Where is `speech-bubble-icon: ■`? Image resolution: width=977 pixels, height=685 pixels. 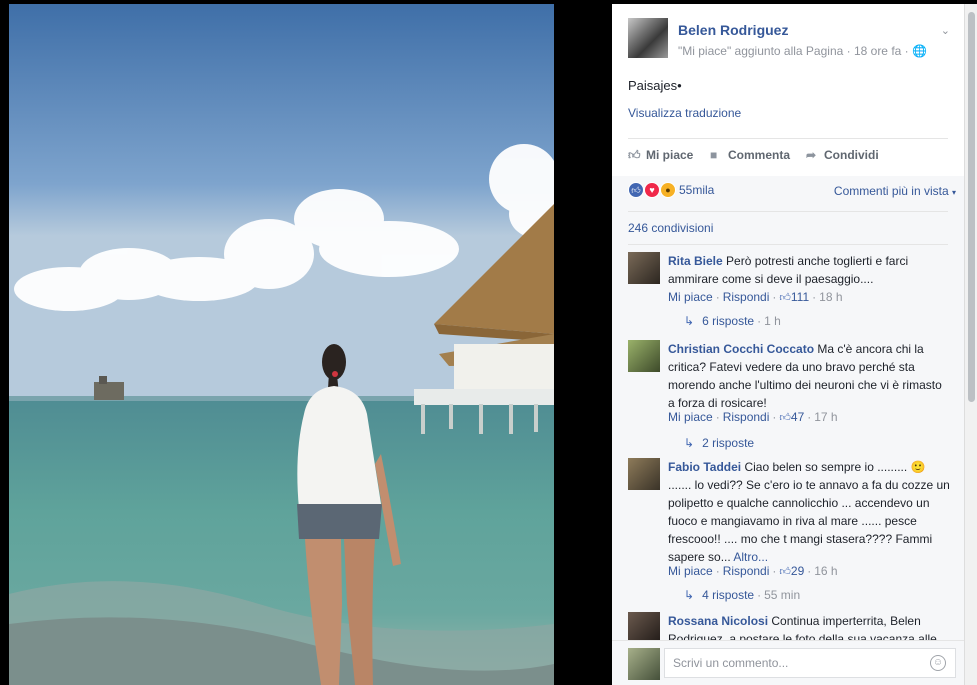
speech-bubble-icon: ■ is located at coordinates (714, 155).